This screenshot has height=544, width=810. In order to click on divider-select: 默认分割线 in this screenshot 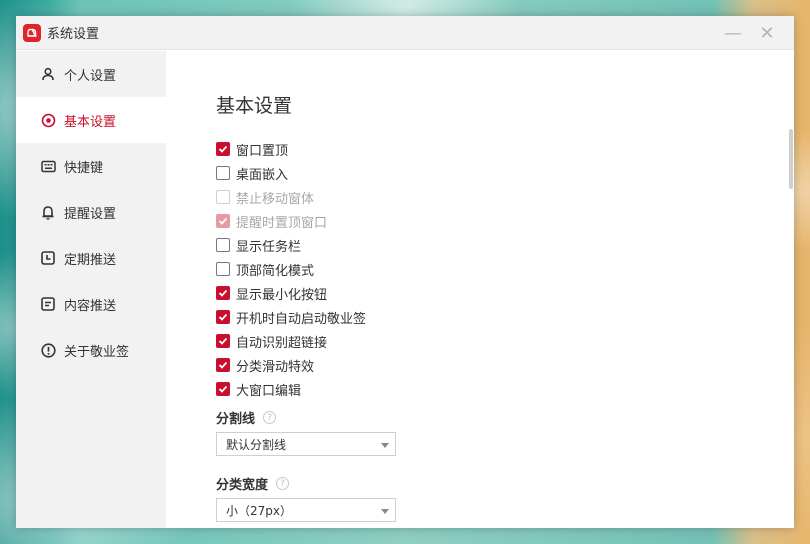, I will do `click(306, 444)`.